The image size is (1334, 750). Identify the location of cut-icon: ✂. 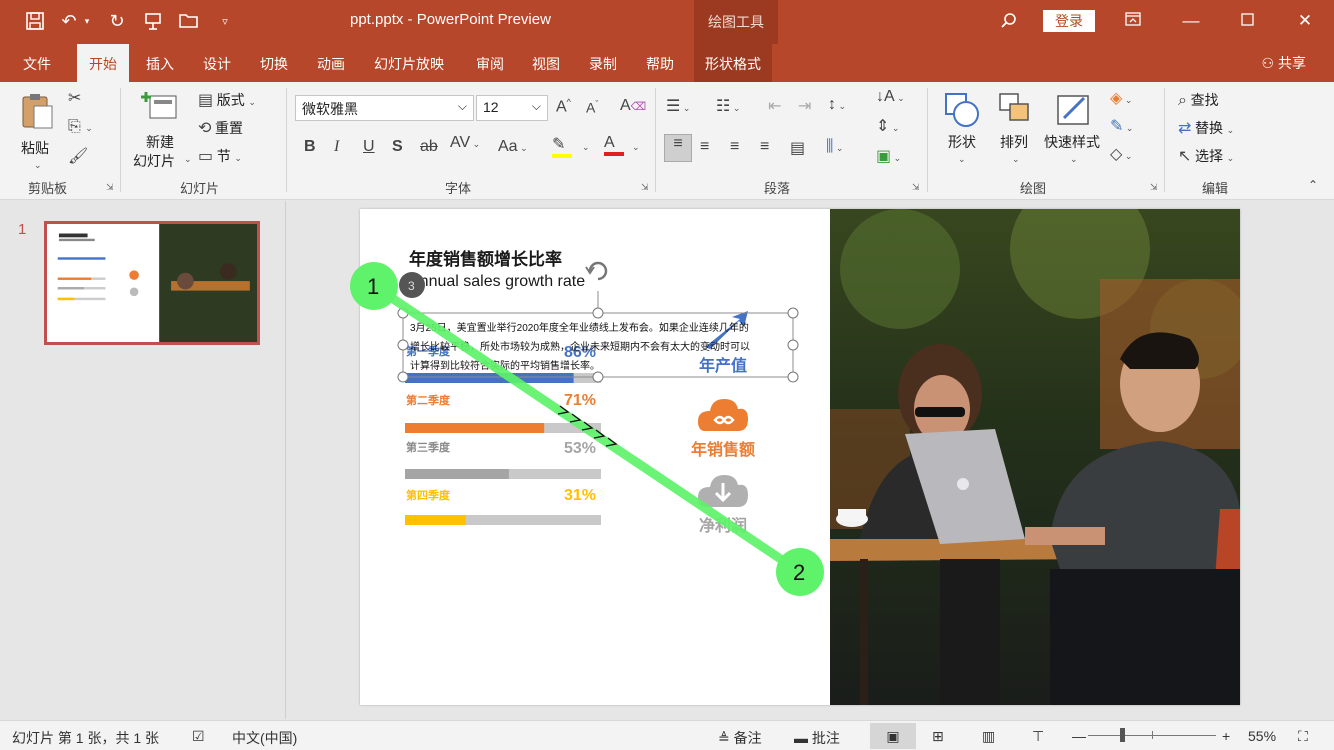
(74, 98).